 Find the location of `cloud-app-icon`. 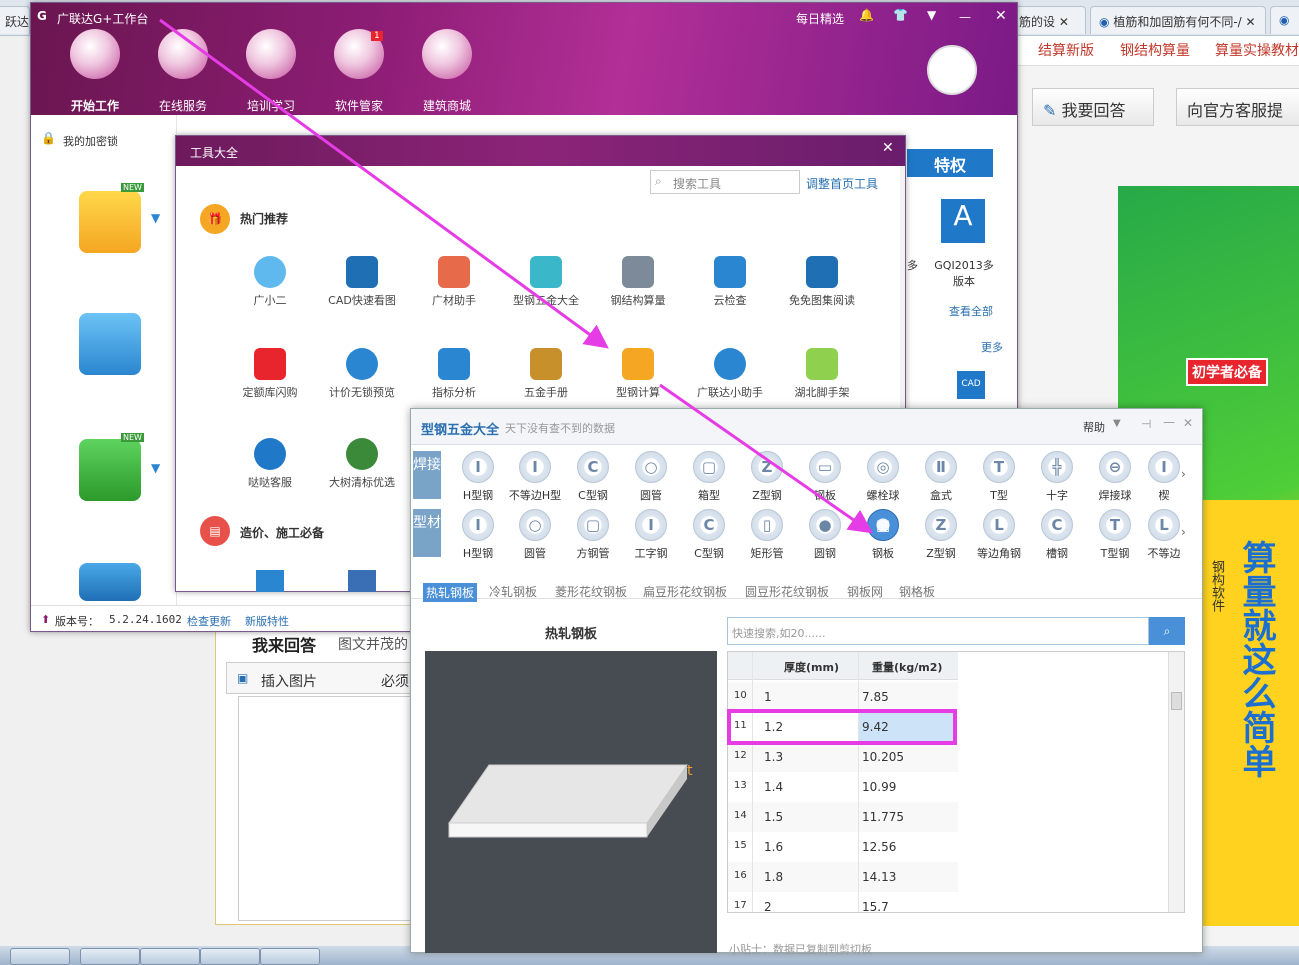

cloud-app-icon is located at coordinates (110, 582).